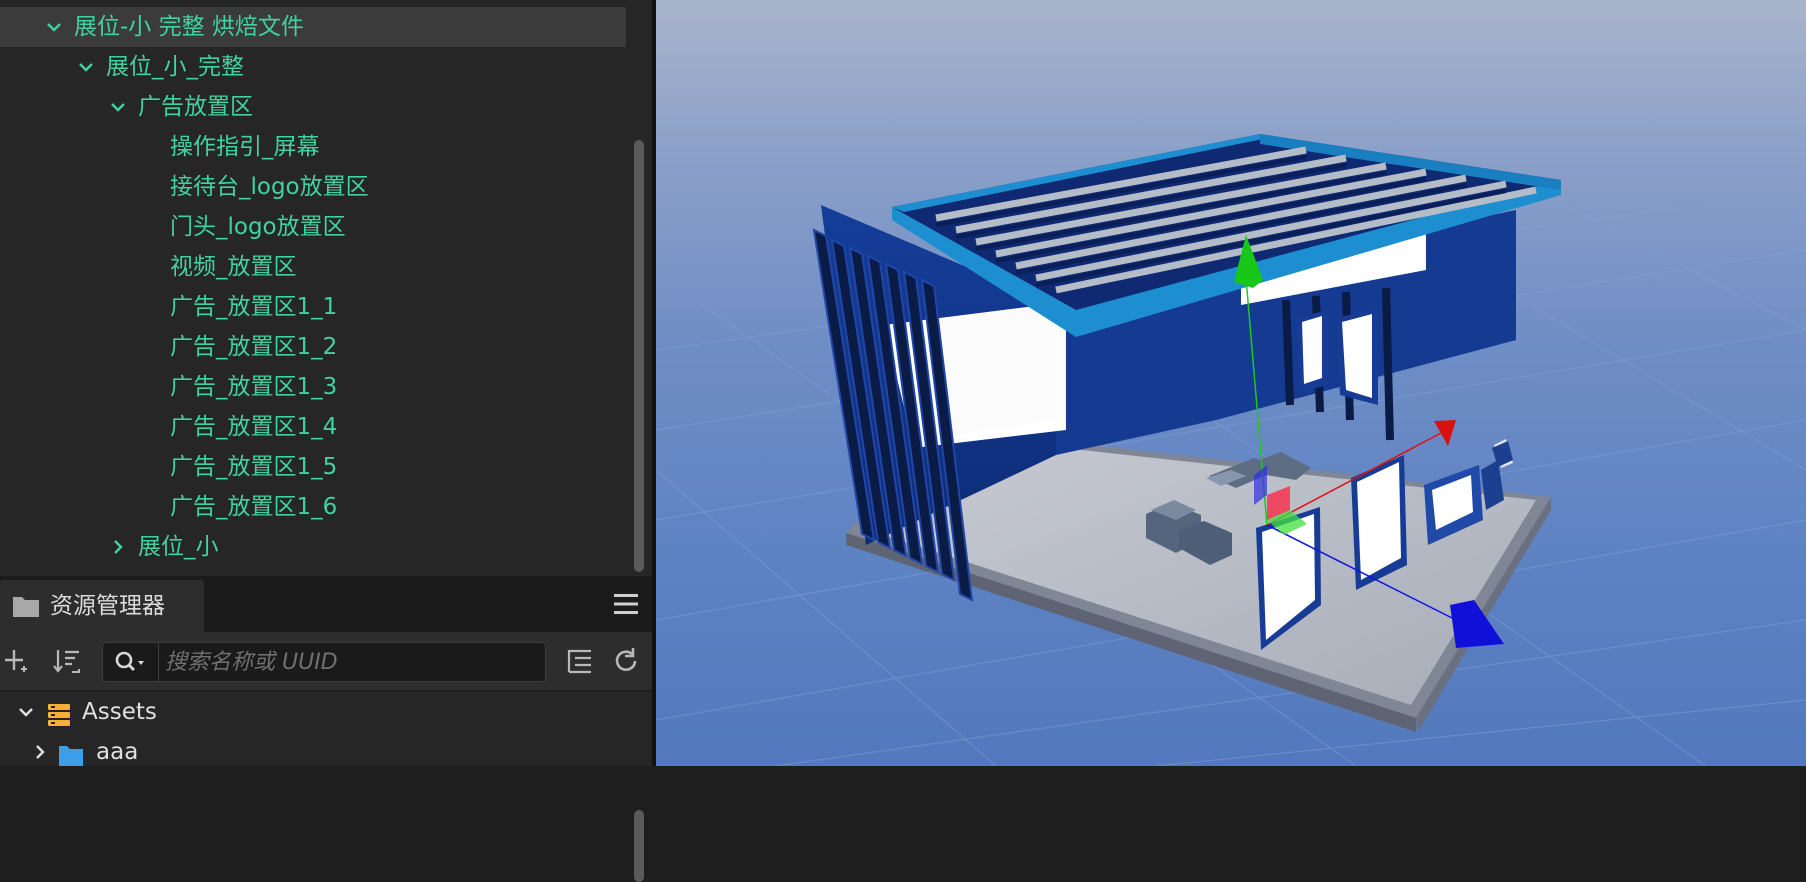 This screenshot has height=882, width=1806. What do you see at coordinates (313, 67) in the screenshot?
I see `hierarchy-item: 展位_小_完整` at bounding box center [313, 67].